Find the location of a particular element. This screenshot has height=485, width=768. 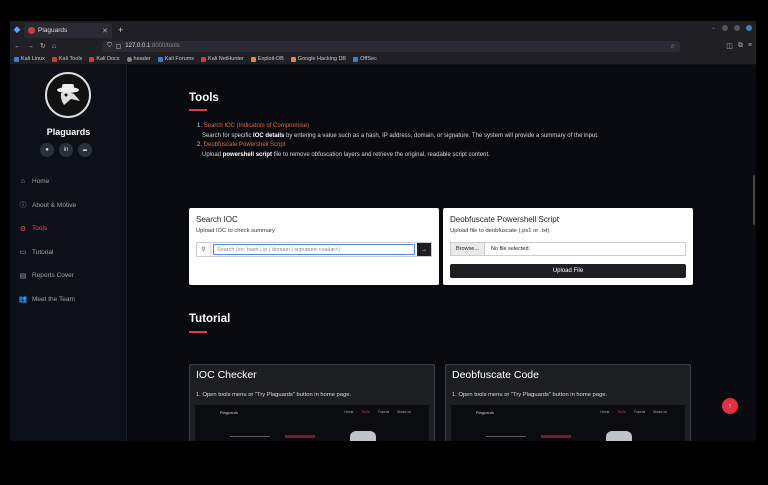

bookmark-label: OffSec is located at coordinates (368, 59).